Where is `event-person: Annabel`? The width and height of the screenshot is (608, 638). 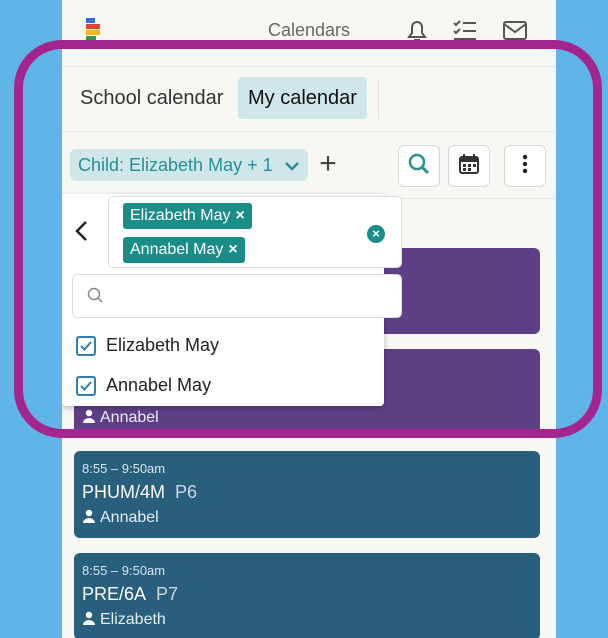 event-person: Annabel is located at coordinates (120, 518).